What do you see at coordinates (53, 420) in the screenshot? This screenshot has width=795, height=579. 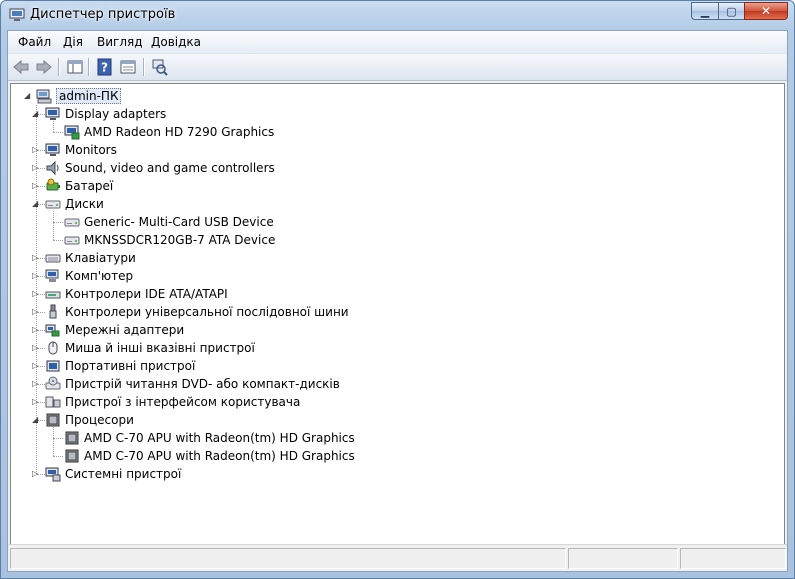 I see `processor-icon` at bounding box center [53, 420].